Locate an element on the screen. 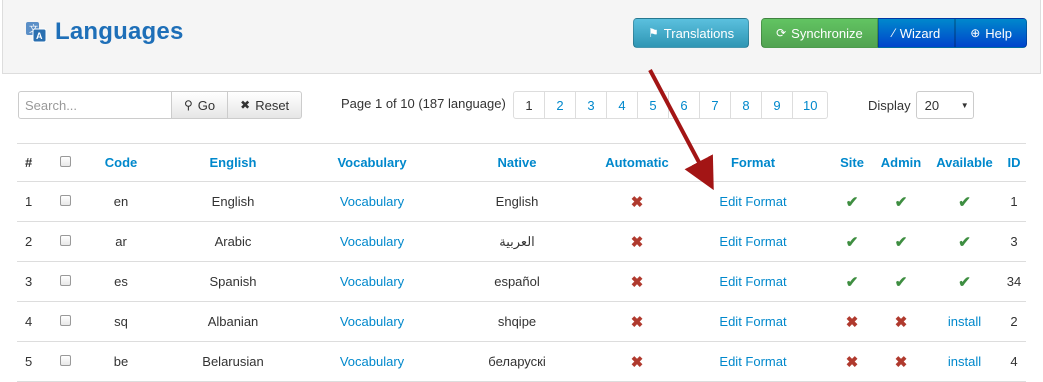 This screenshot has width=1043, height=382. display-select: 20 ▼ is located at coordinates (944, 105).